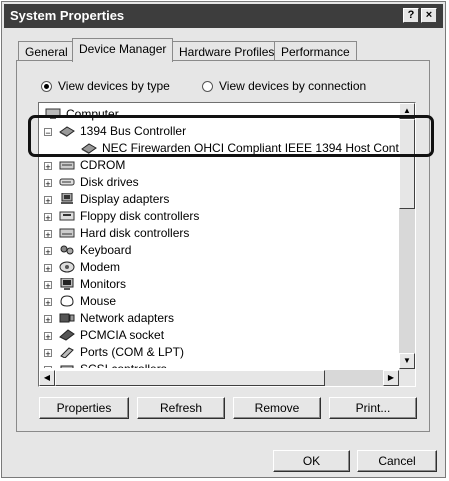  I want to click on view-by-type-label: View devices by type, so click(114, 86).